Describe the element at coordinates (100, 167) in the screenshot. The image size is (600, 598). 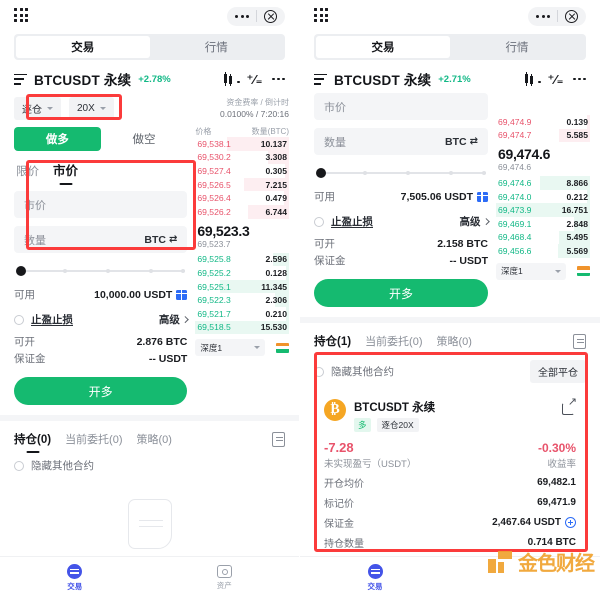
I see `order-type-tabs: 限价 市价` at that location.